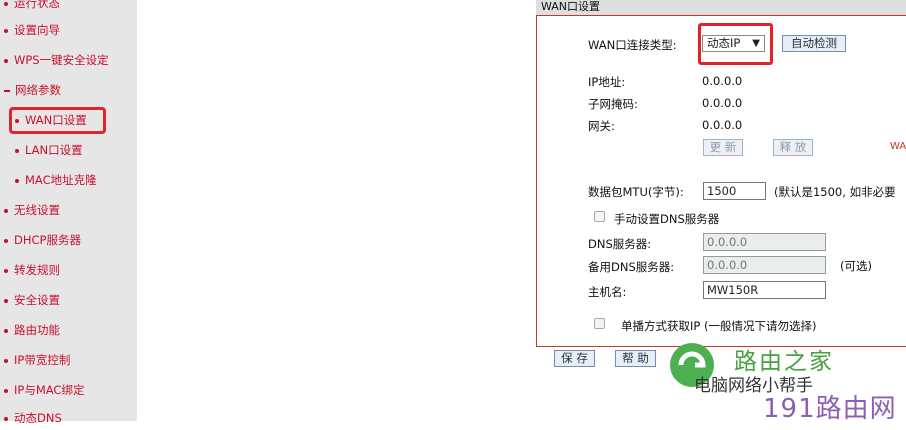  Describe the element at coordinates (613, 104) in the screenshot. I see `mask-label: 子网掩码:` at that location.